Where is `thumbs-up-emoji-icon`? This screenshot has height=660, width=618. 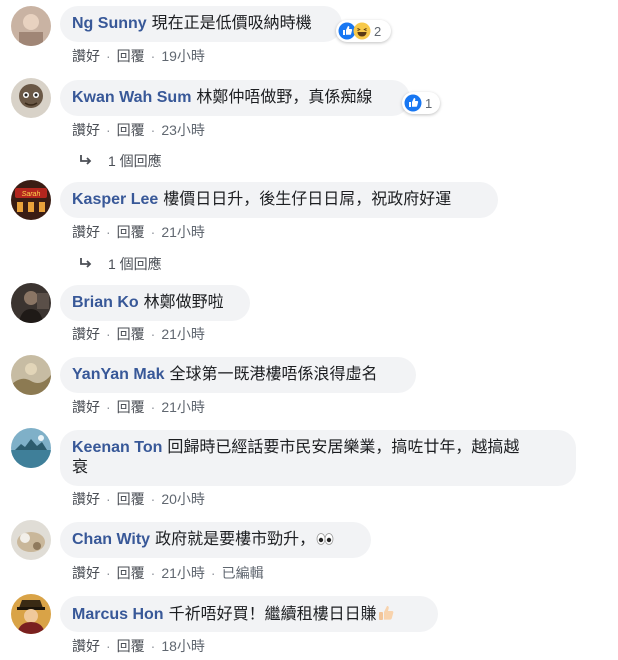 thumbs-up-emoji-icon is located at coordinates (385, 613).